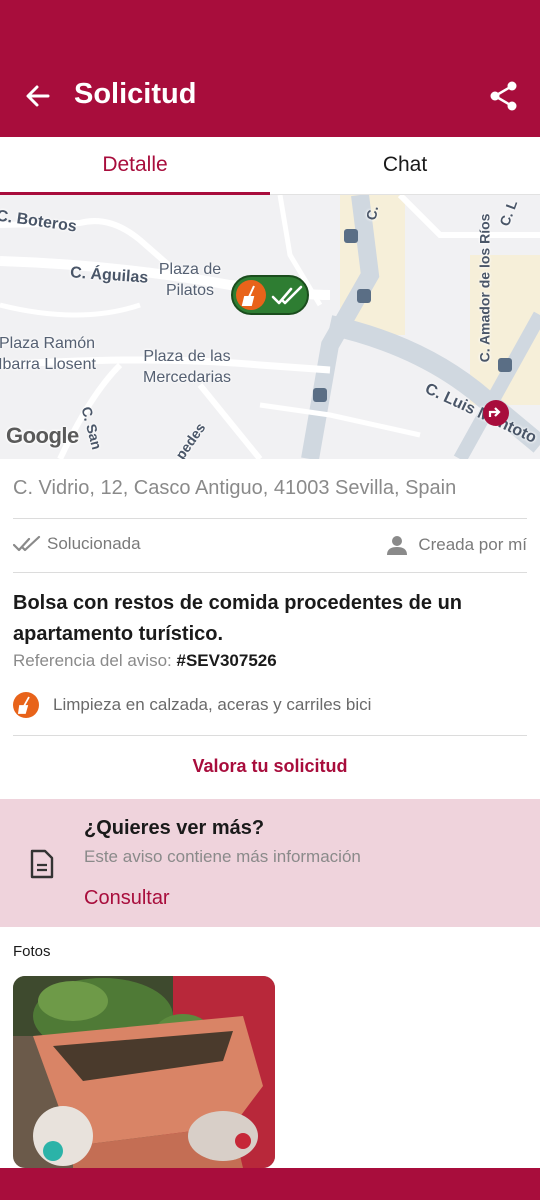 The image size is (540, 1200). I want to click on tab-chat: Chat, so click(405, 165).